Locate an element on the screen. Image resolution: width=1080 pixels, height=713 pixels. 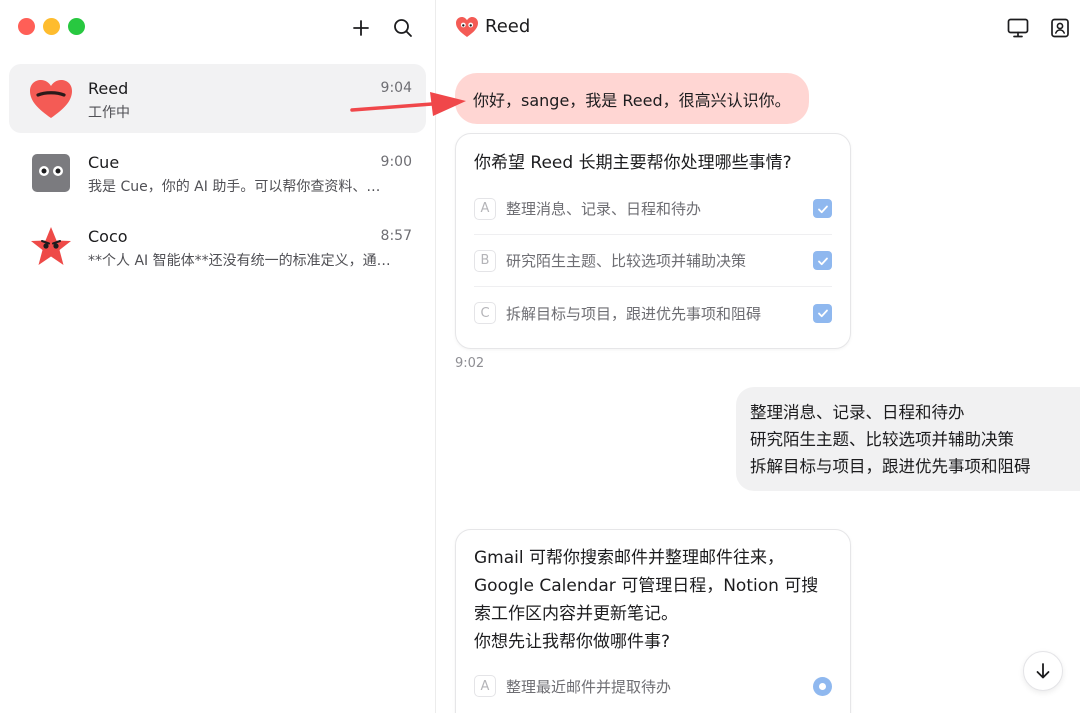
option-list: A 整理最近邮件并提取待办 is located at coordinates (653, 686).